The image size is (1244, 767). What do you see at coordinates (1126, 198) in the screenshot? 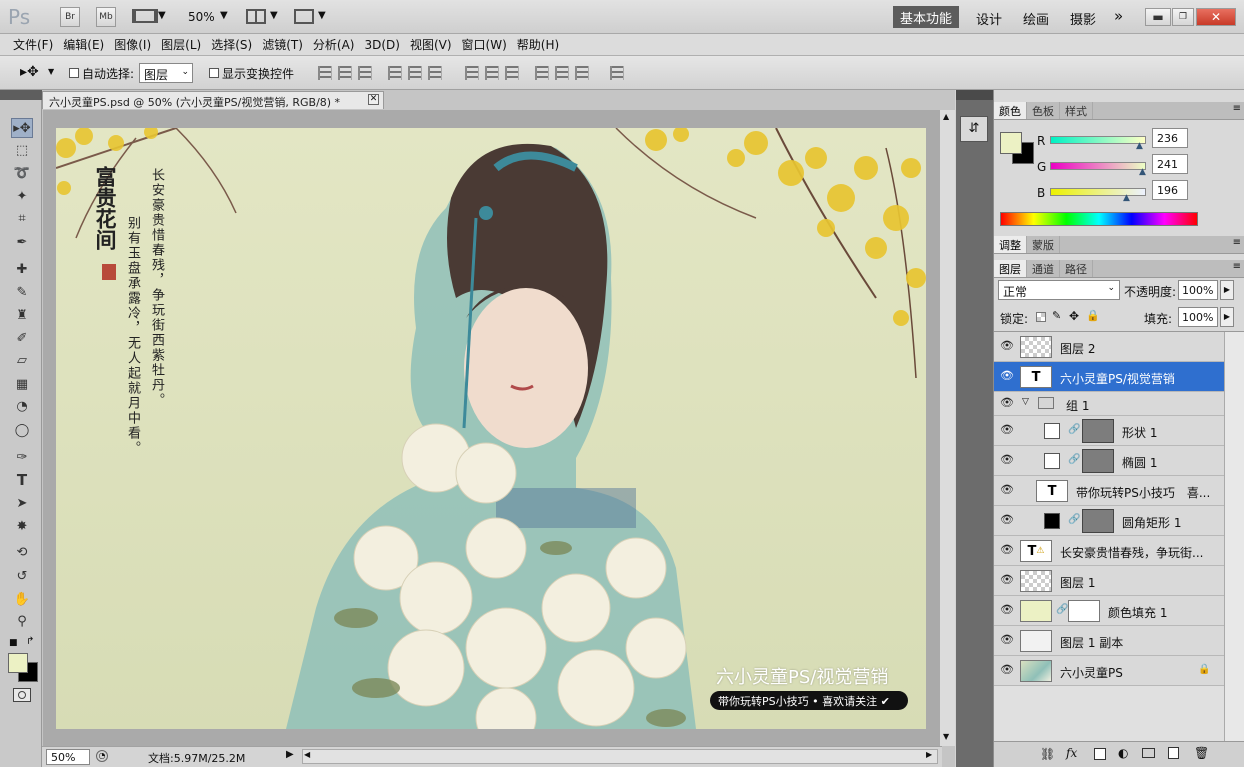
I see `b-slider-thumb-icon: ▲` at bounding box center [1126, 198].